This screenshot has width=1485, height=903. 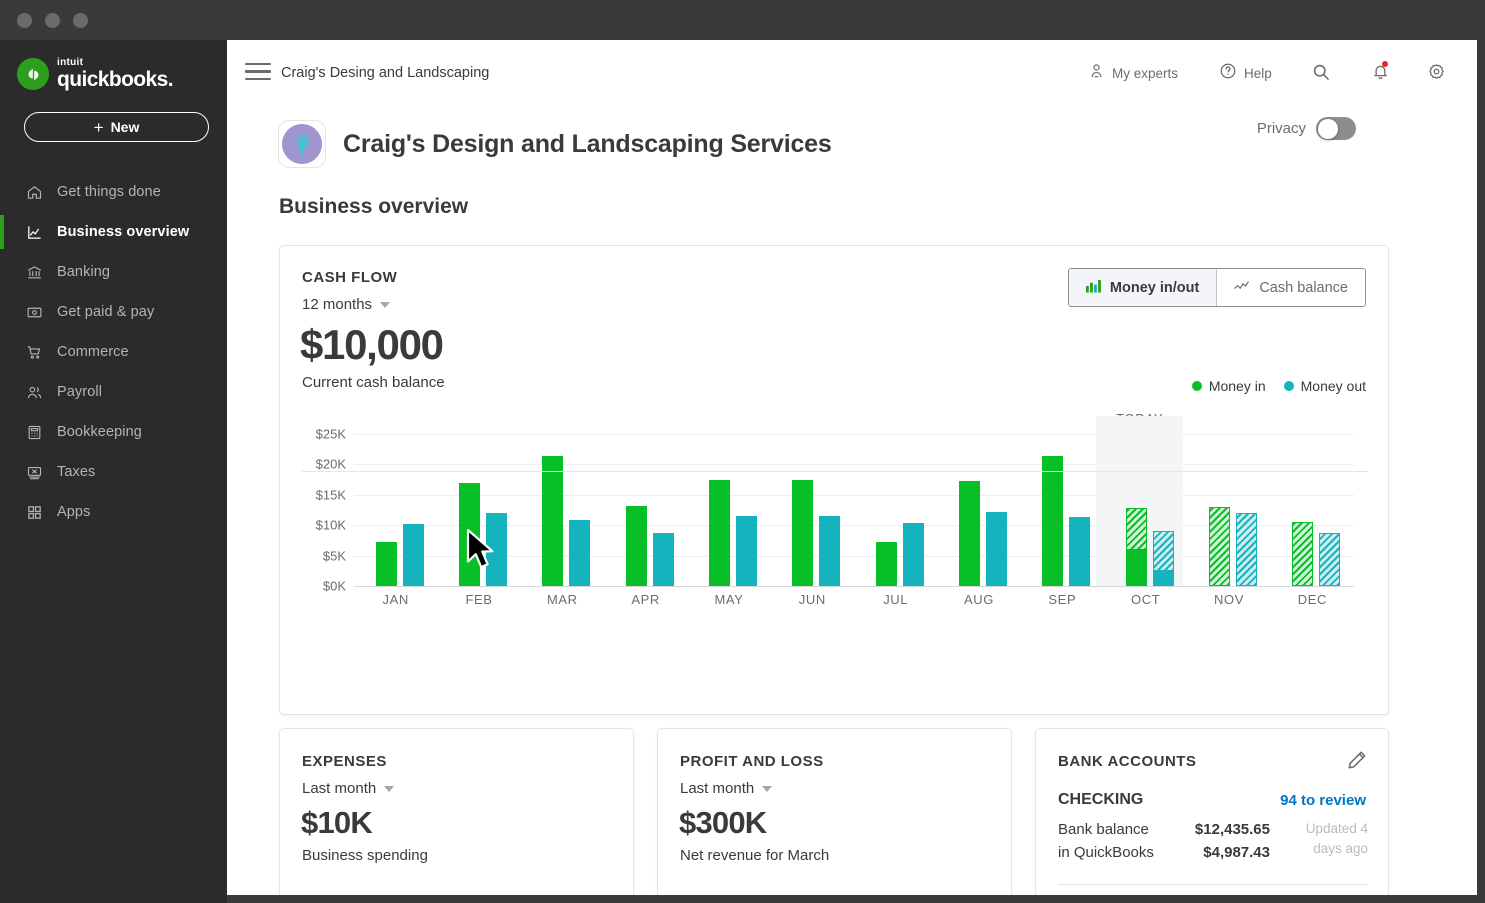 I want to click on expenses-period-dropdown: Last month, so click(x=348, y=788).